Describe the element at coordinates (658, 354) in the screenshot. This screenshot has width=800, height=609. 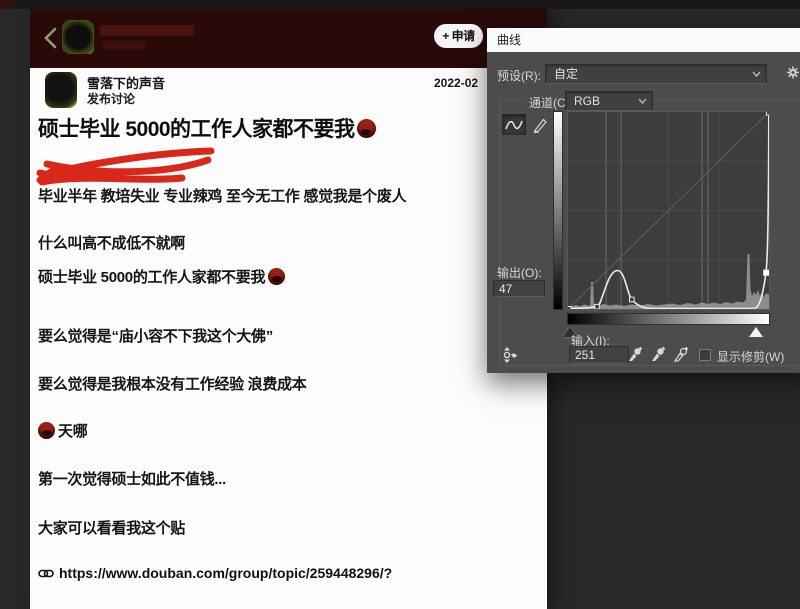
I see `gray-point-eyedropper-icon` at that location.